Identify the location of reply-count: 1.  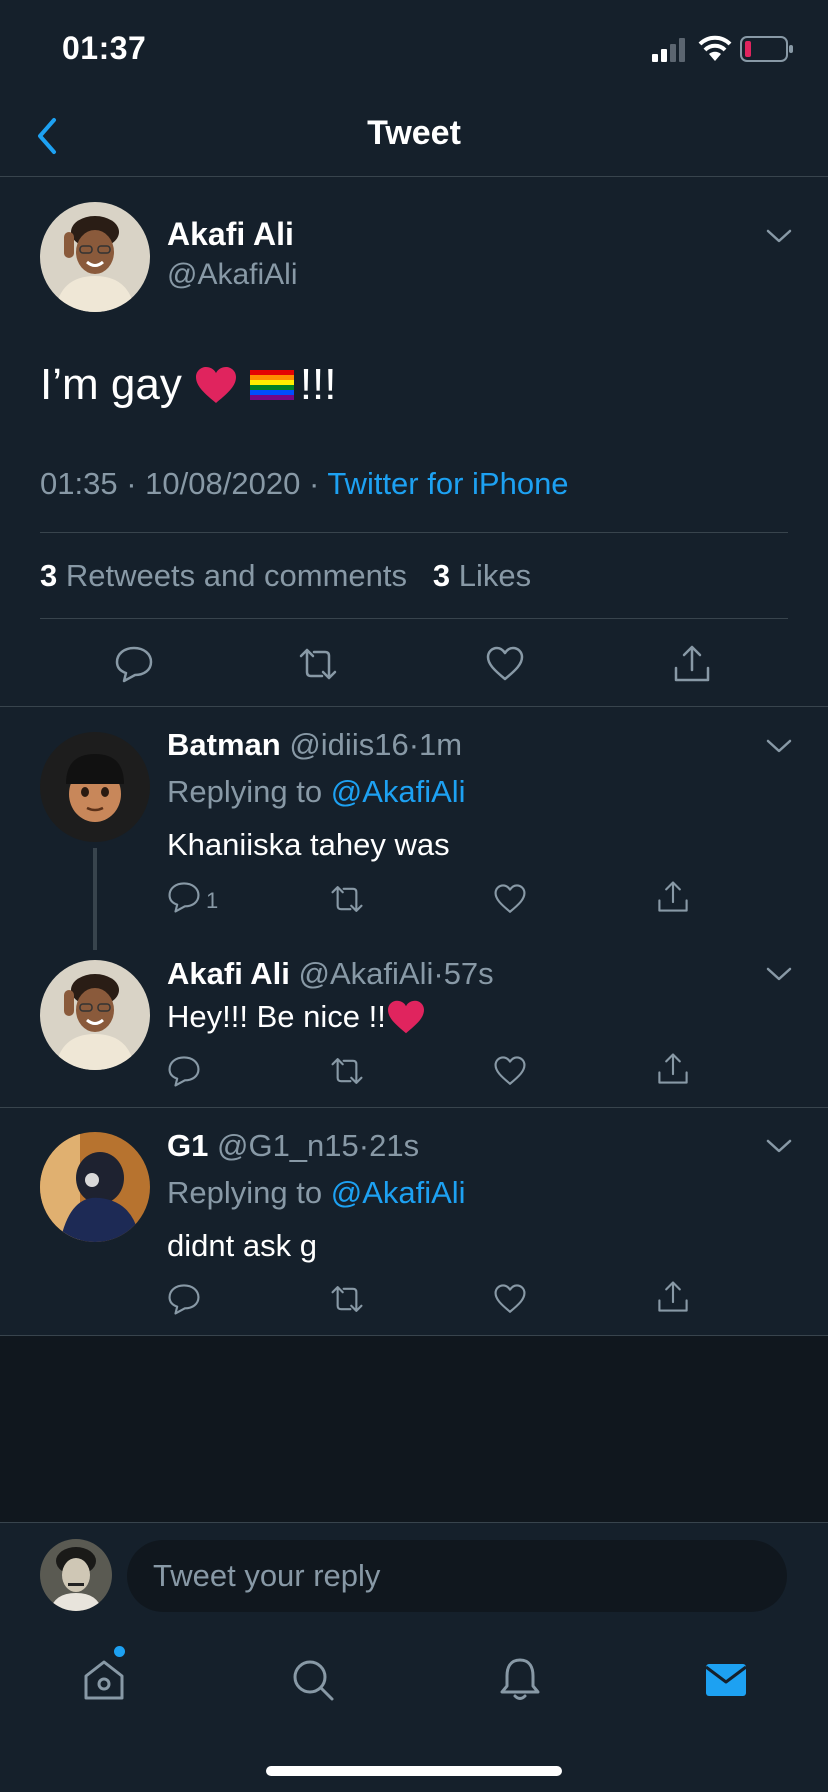
(212, 900).